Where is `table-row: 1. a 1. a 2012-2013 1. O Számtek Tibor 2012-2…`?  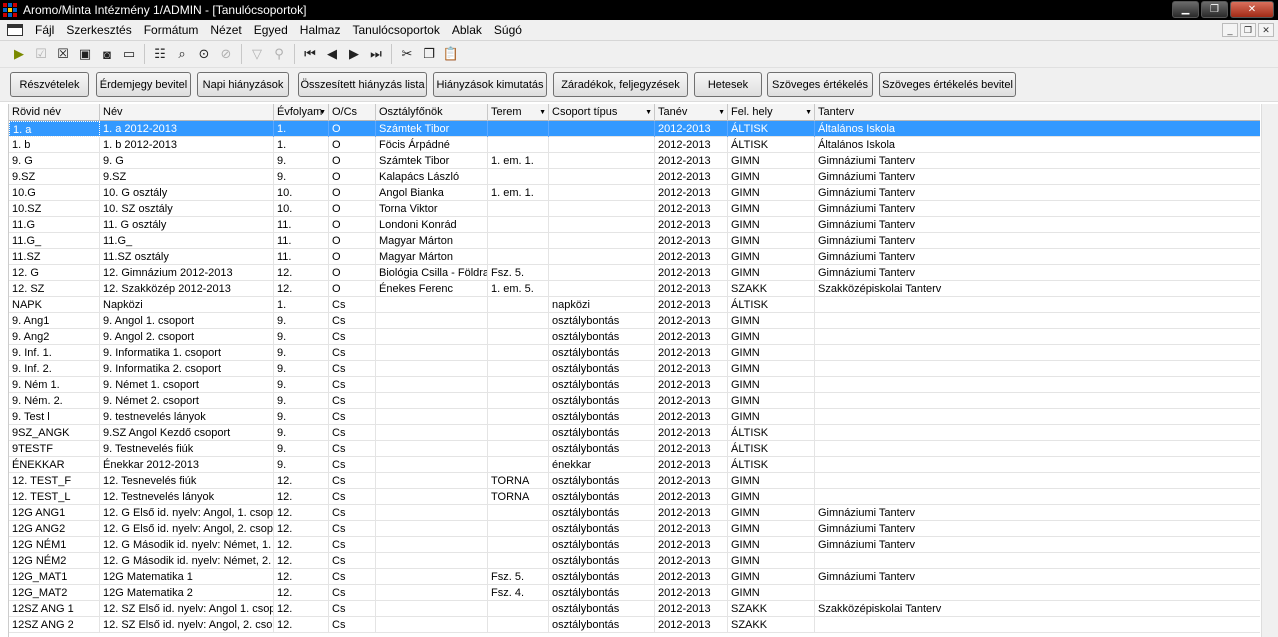 table-row: 1. a 1. a 2012-2013 1. O Számtek Tibor 2012-2… is located at coordinates (634, 129).